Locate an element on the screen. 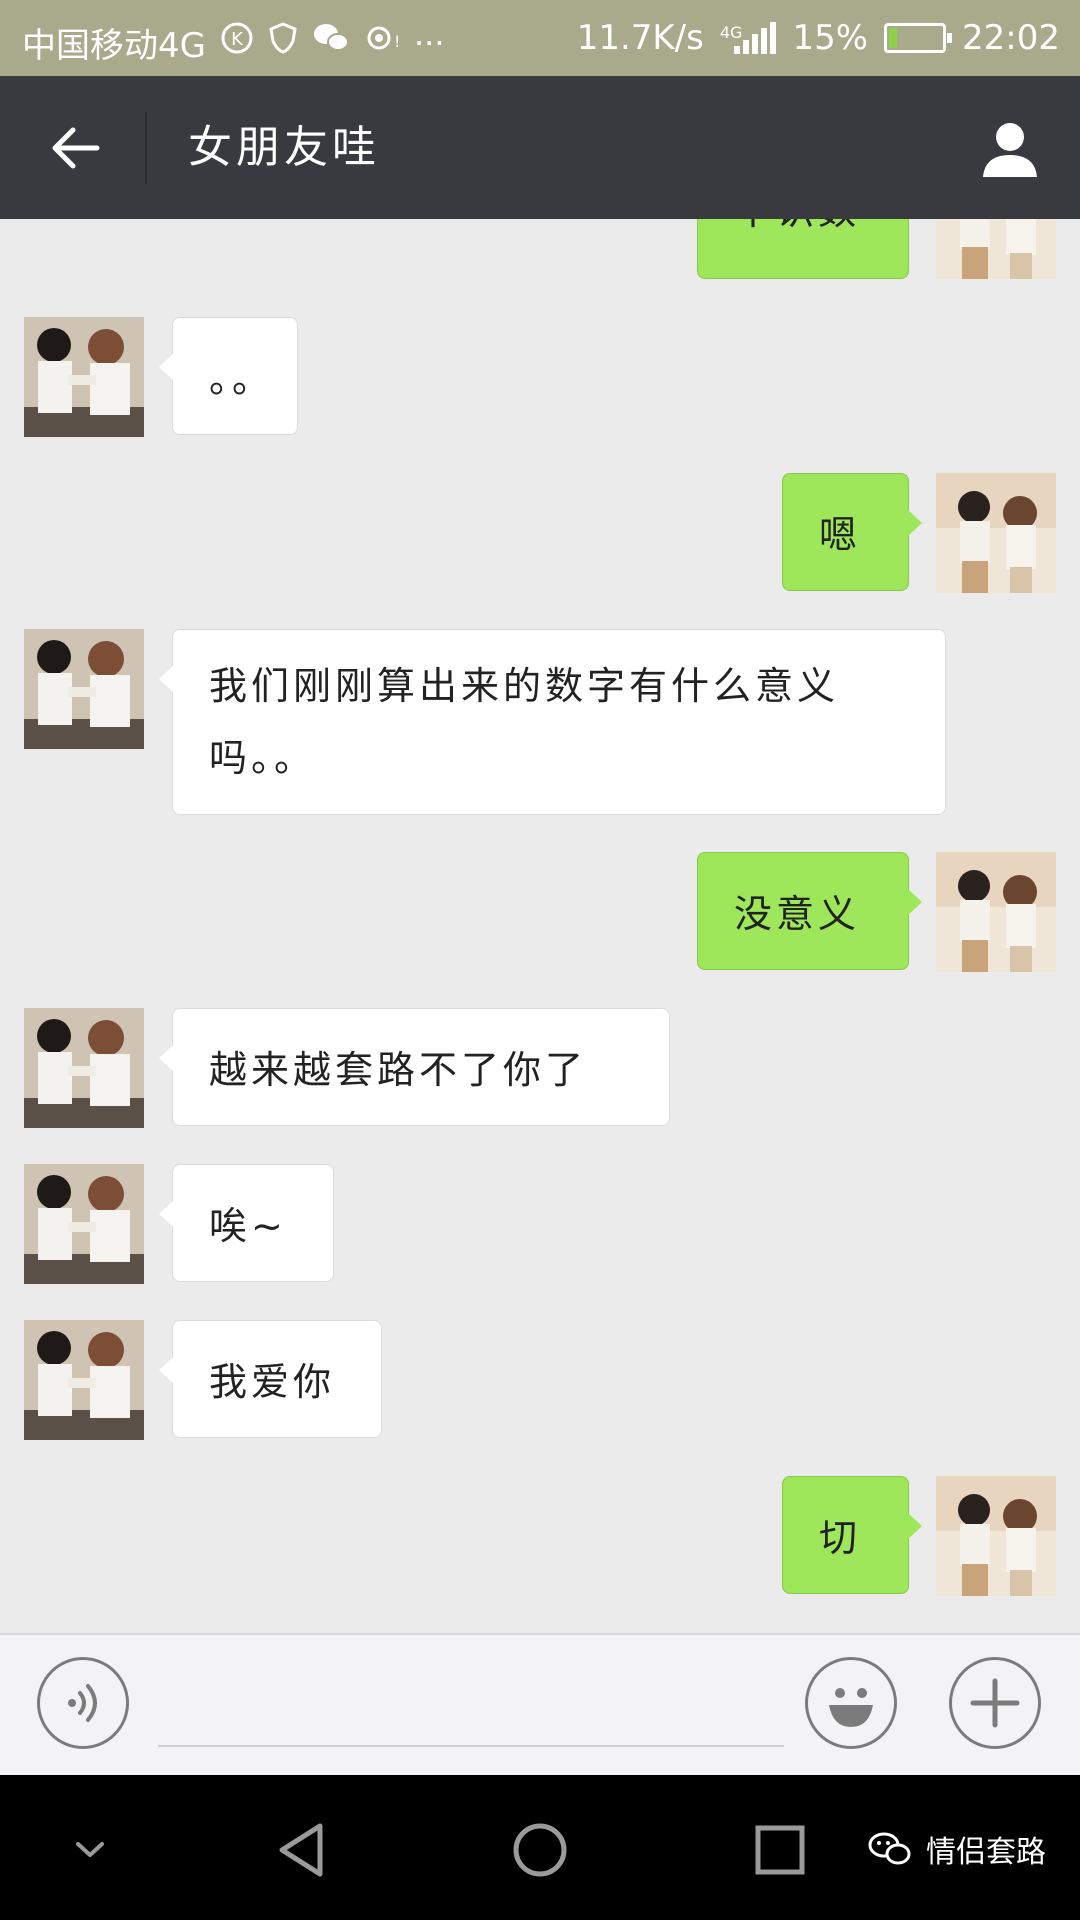 The image size is (1080, 1920). k-icon: K is located at coordinates (237, 42).